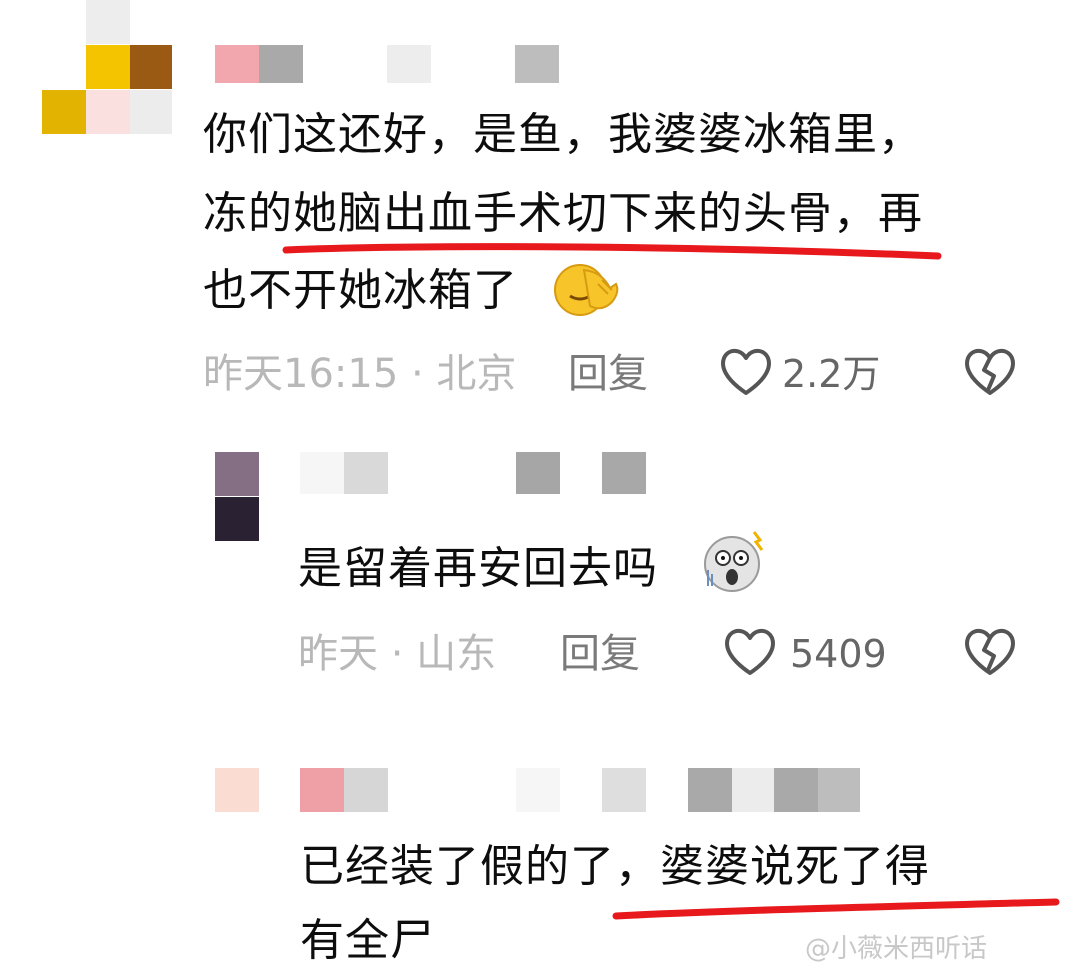 The image size is (1080, 970). I want to click on shocked-face-emoji-icon, so click(733, 562).